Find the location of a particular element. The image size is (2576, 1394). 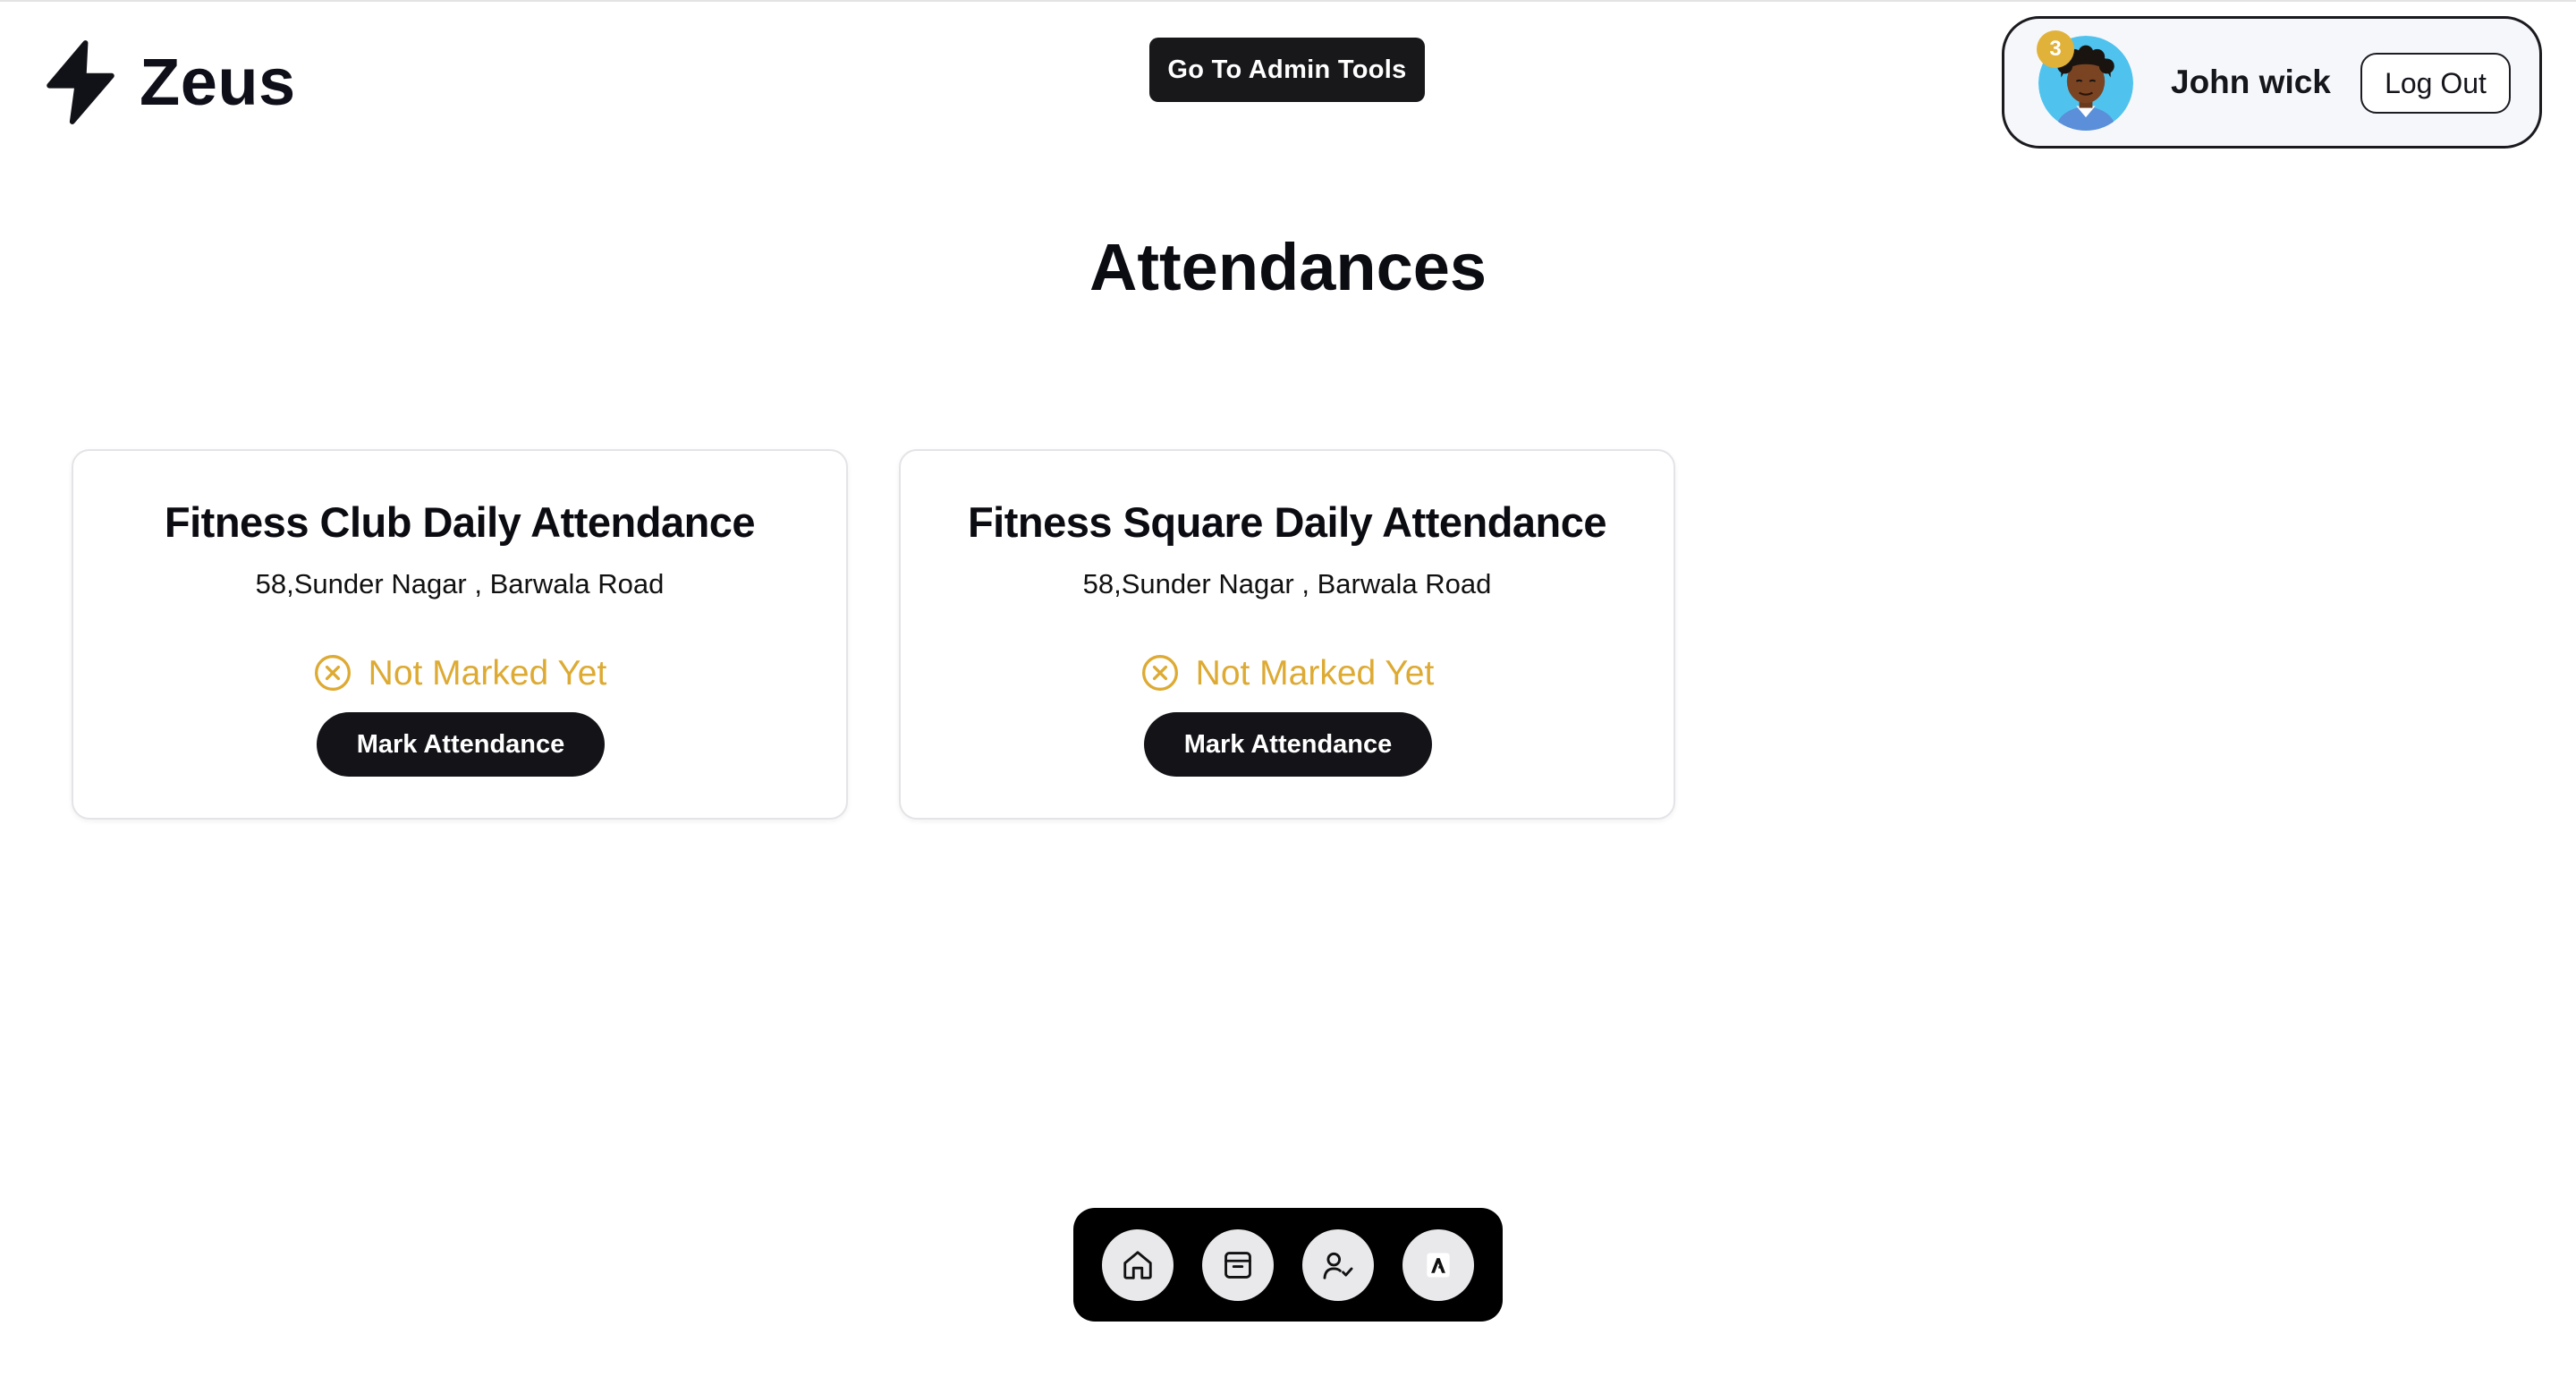

dock-inbox-button is located at coordinates (1238, 1265).